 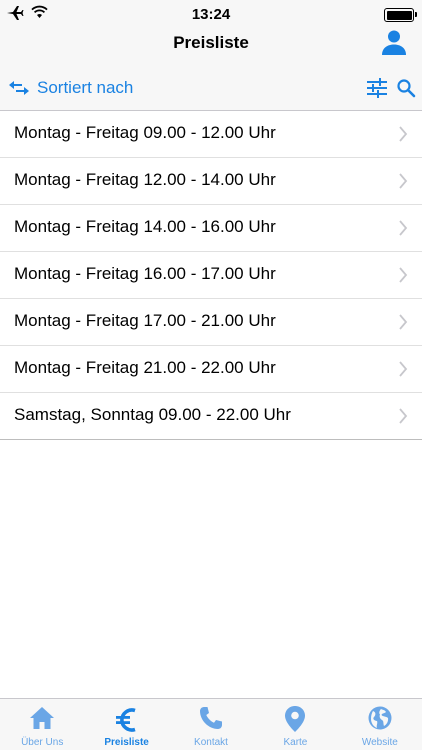 I want to click on list-item-label: Samstag, Sonntag 09.00 - 22.00 Uhr, so click(x=152, y=414).